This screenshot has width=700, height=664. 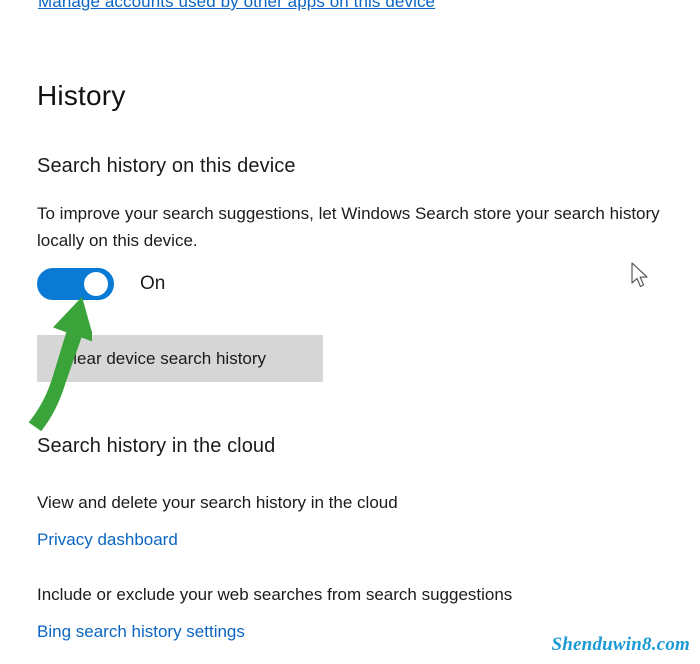 I want to click on mouse-pointer-icon, so click(x=639, y=275).